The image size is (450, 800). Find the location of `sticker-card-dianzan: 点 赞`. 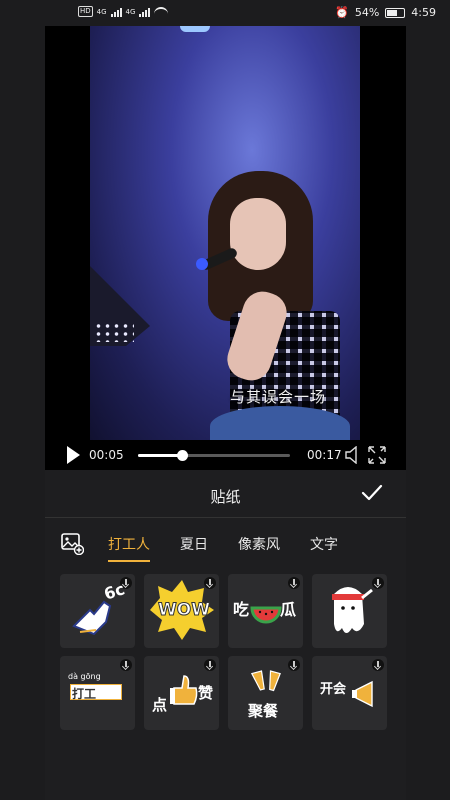

sticker-card-dianzan: 点 赞 is located at coordinates (181, 693).